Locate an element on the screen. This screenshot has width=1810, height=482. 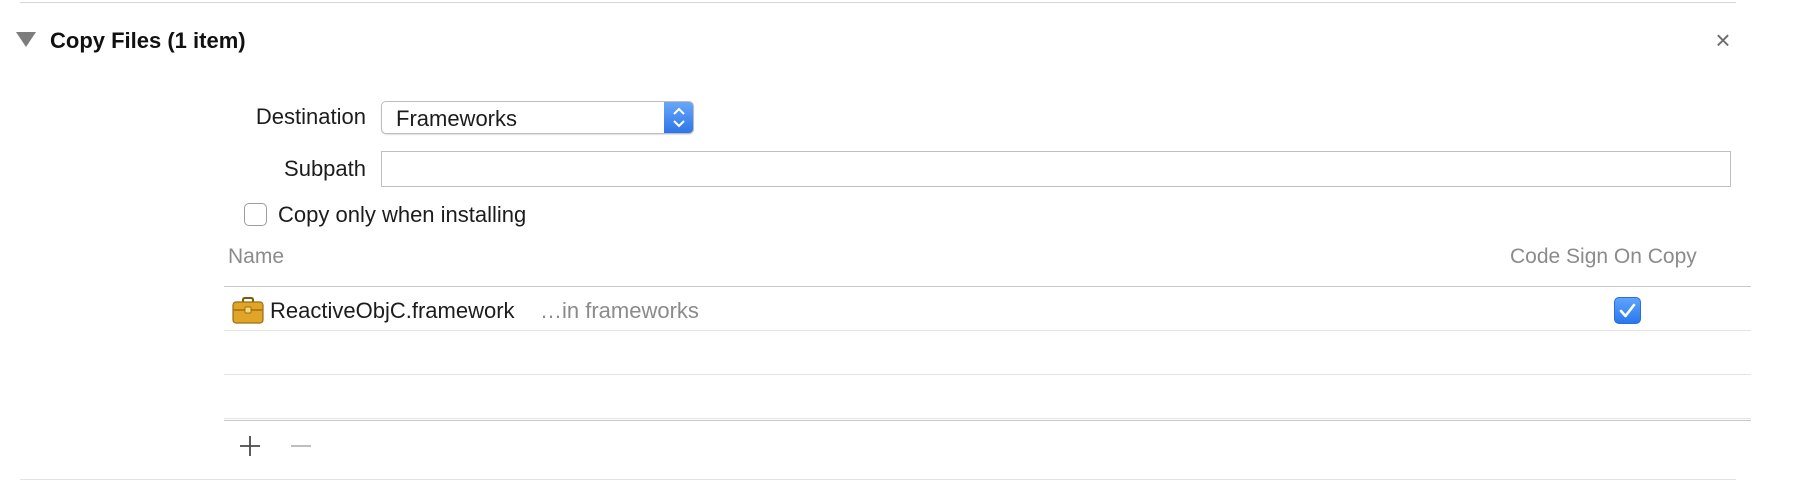
checkmark-icon is located at coordinates (1627, 310).